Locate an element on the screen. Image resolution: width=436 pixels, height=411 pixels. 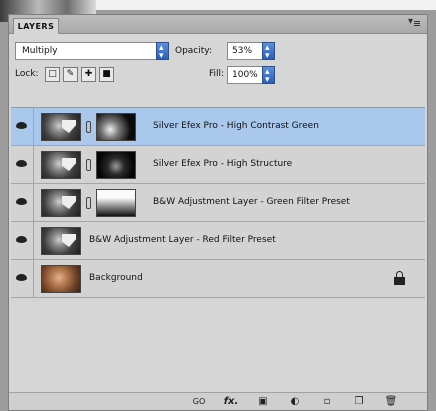
opacity-spinner-icon is located at coordinates (268, 52).